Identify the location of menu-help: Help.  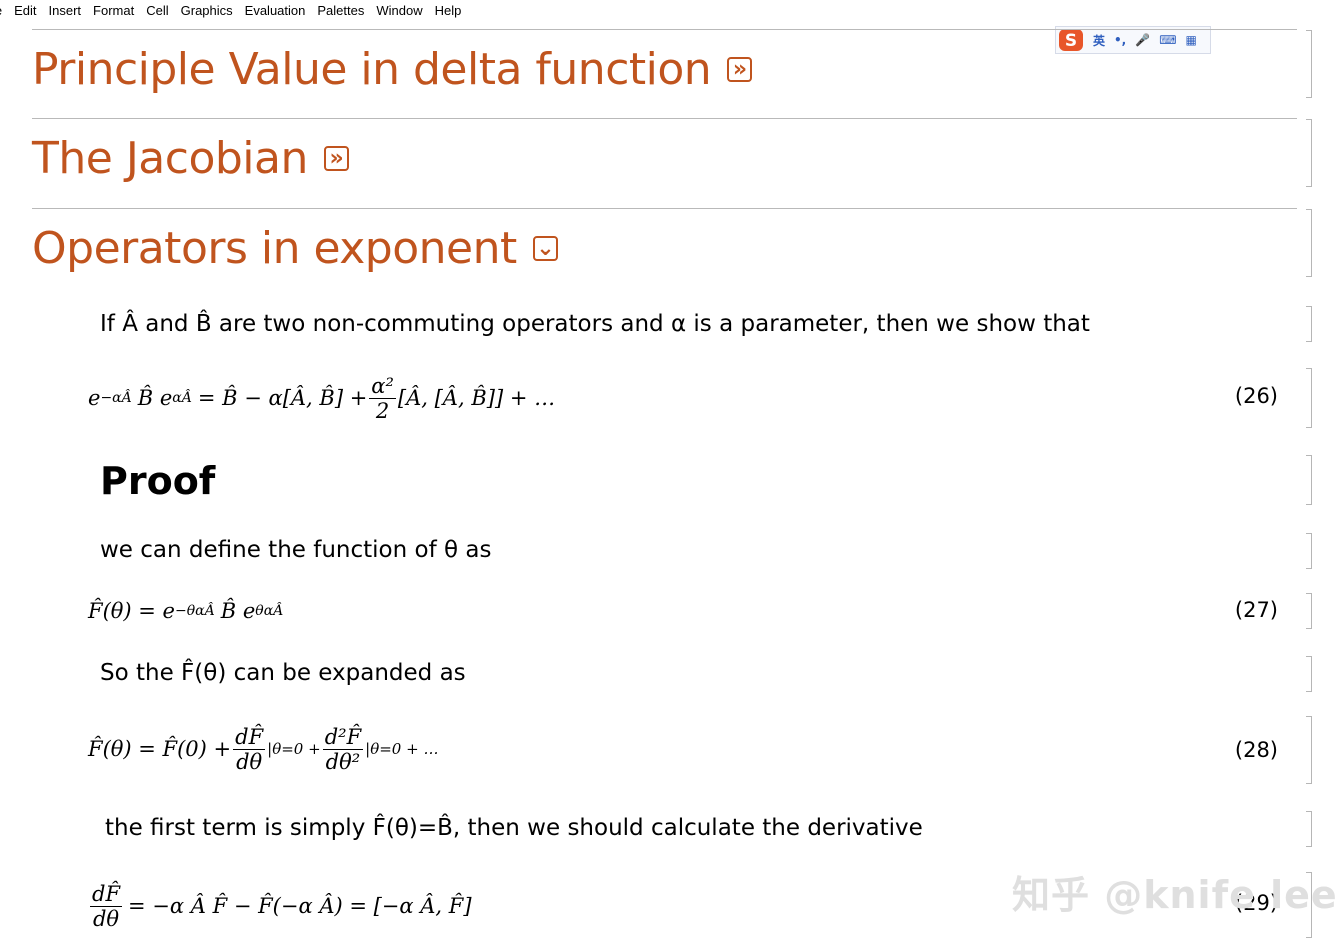
(448, 10).